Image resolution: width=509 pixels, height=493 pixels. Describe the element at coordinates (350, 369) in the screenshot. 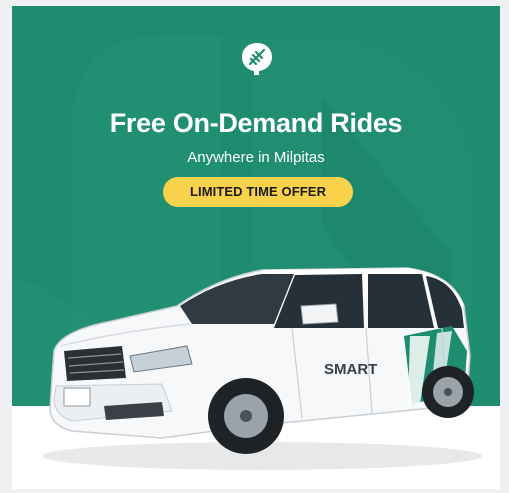

I see `van-brand-text: SMART` at that location.